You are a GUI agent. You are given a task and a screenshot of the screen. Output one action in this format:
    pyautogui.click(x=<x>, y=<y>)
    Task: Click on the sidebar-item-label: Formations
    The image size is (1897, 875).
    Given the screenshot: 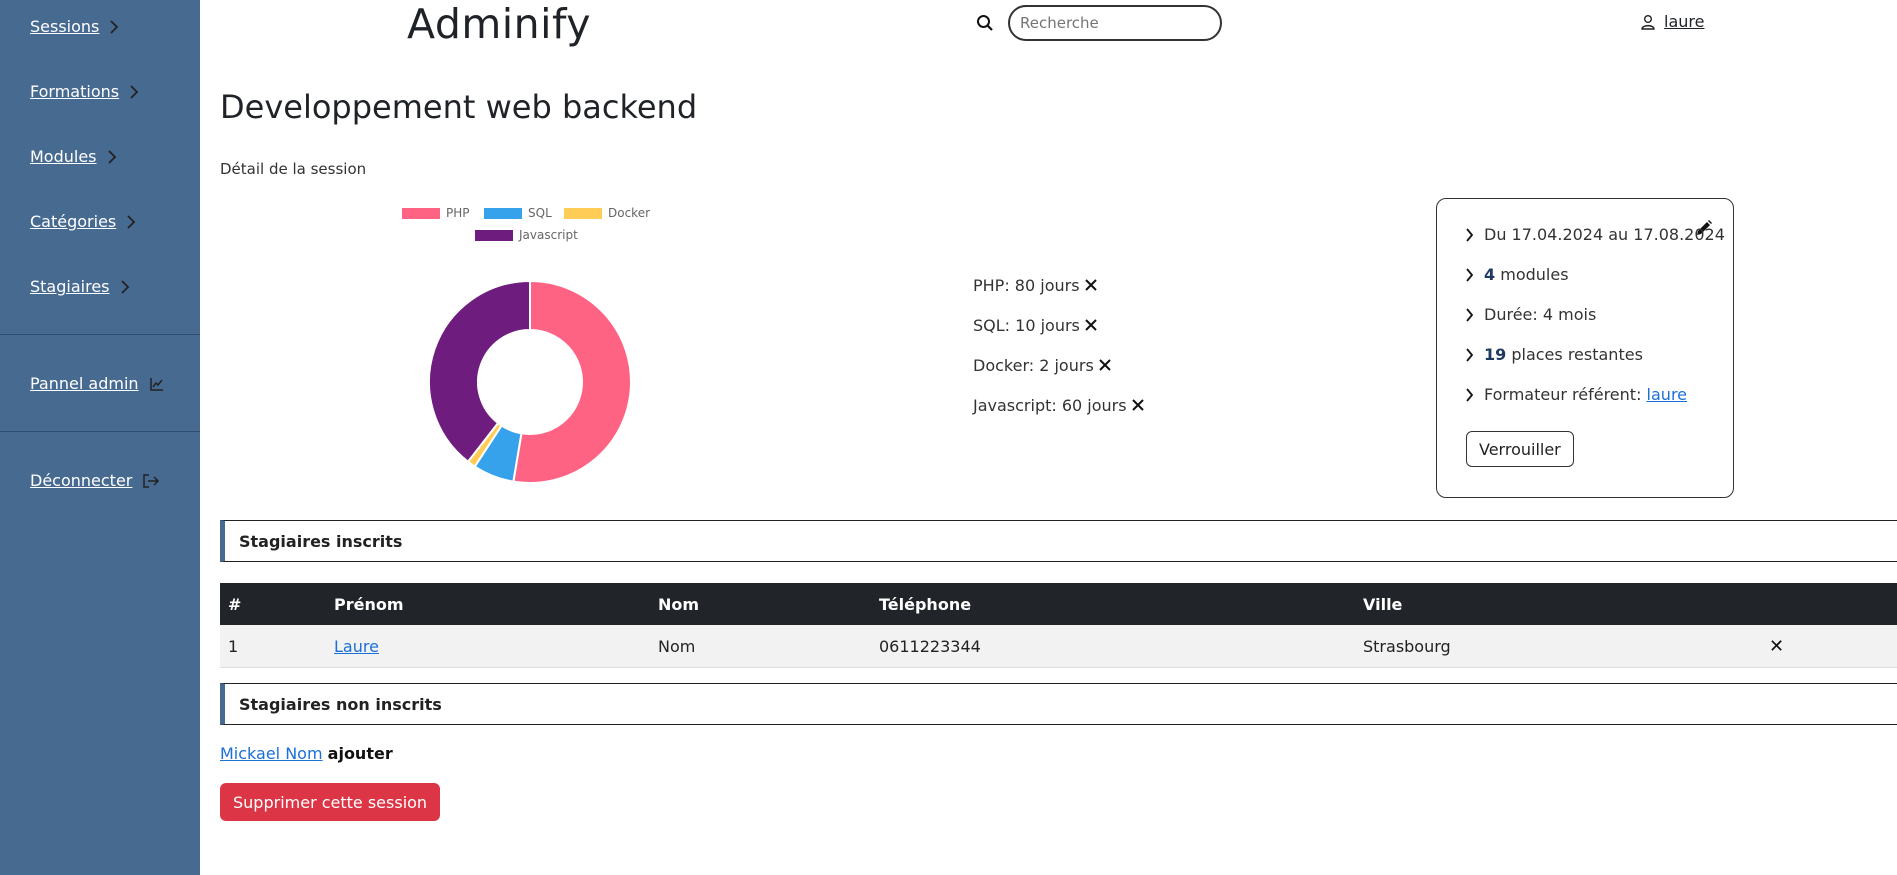 What is the action you would take?
    pyautogui.click(x=75, y=91)
    